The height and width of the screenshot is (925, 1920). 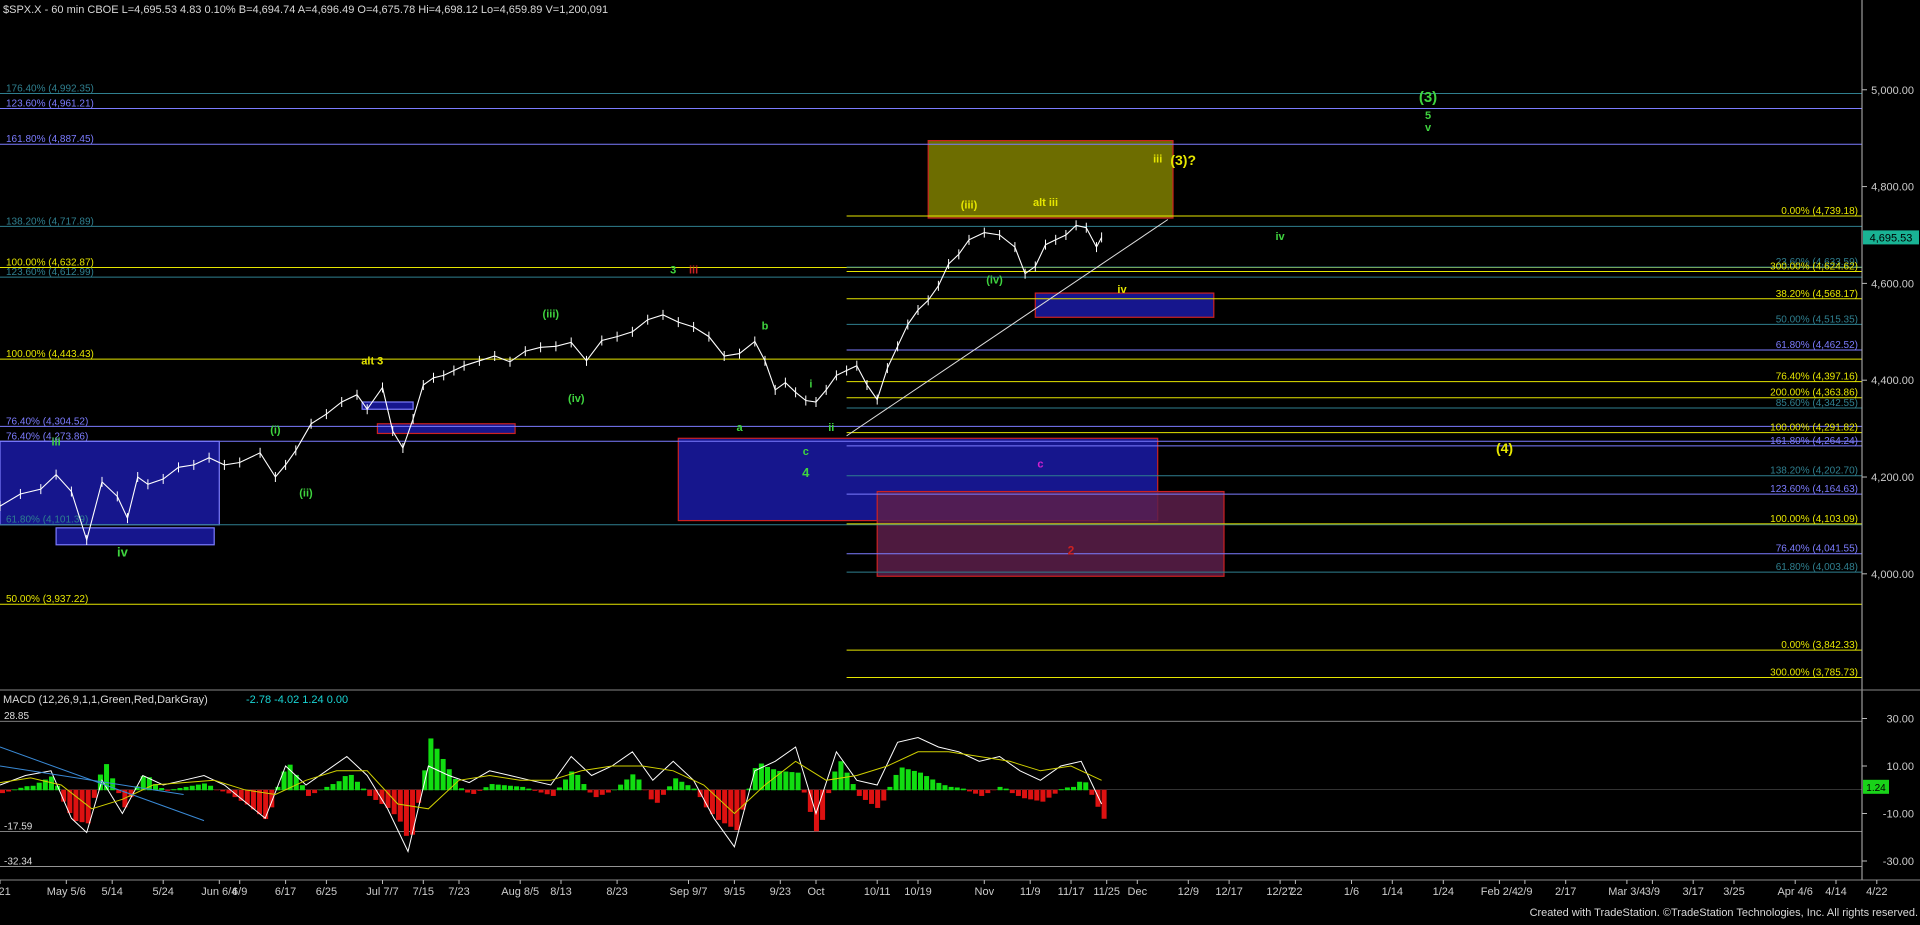 What do you see at coordinates (1817, 377) in the screenshot?
I see `fib-label-right: 76.40% (4,397.16)` at bounding box center [1817, 377].